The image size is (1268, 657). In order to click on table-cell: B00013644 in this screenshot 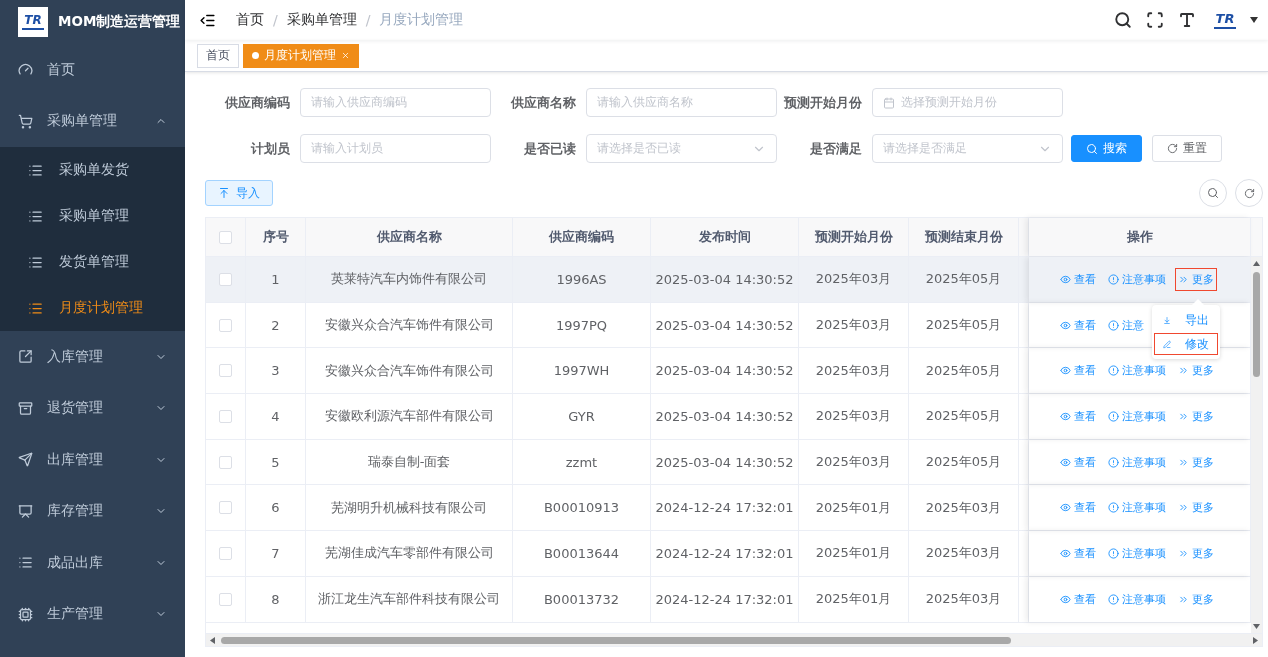, I will do `click(581, 553)`.